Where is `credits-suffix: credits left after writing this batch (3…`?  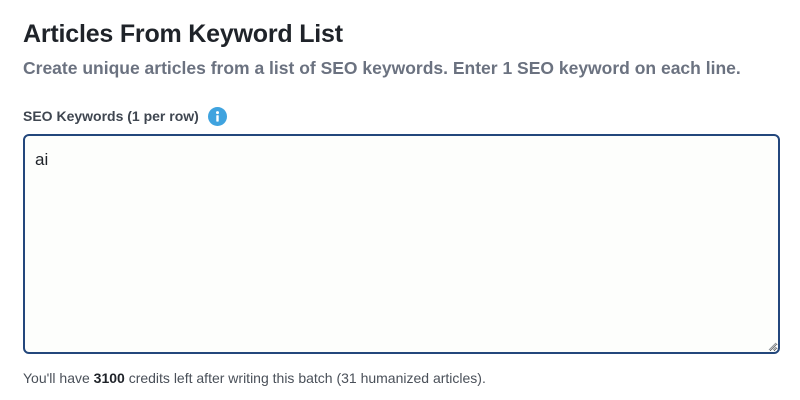 credits-suffix: credits left after writing this batch (3… is located at coordinates (305, 378).